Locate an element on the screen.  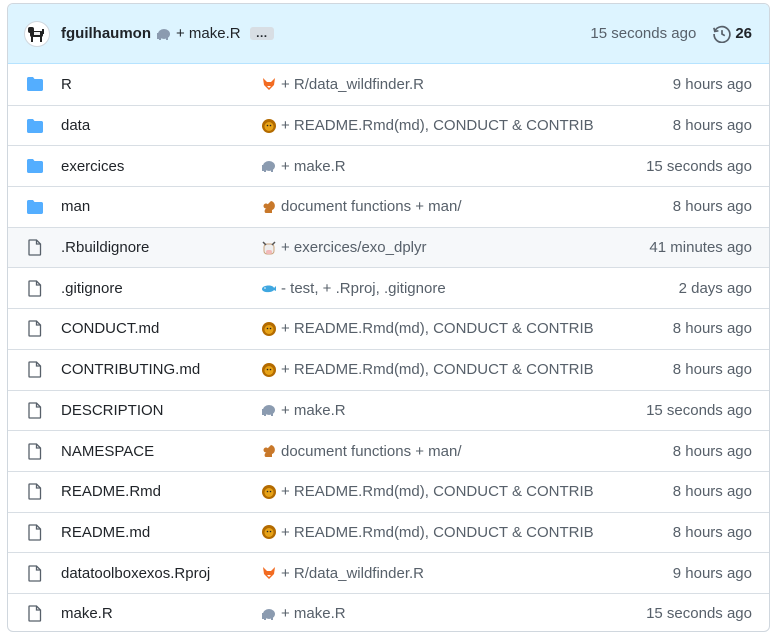
file-name-link: R is located at coordinates (66, 84).